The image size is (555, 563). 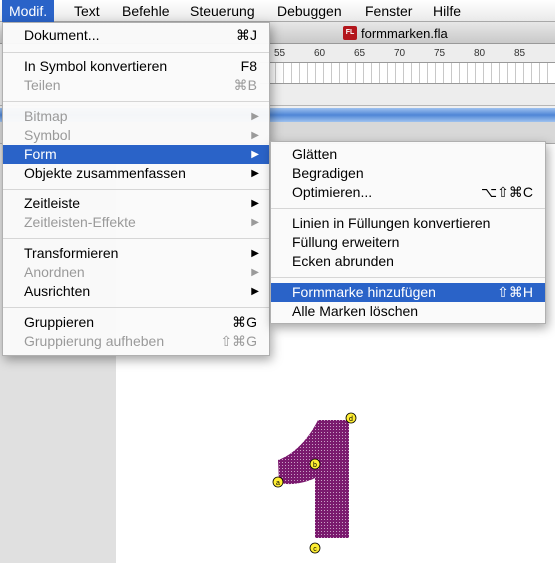 I want to click on shape-hint-d-label: d, so click(x=351, y=419).